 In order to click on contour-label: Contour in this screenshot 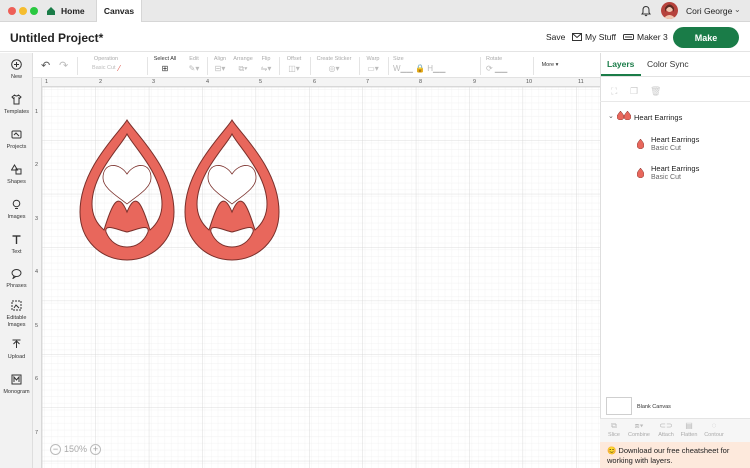, I will do `click(714, 435)`.